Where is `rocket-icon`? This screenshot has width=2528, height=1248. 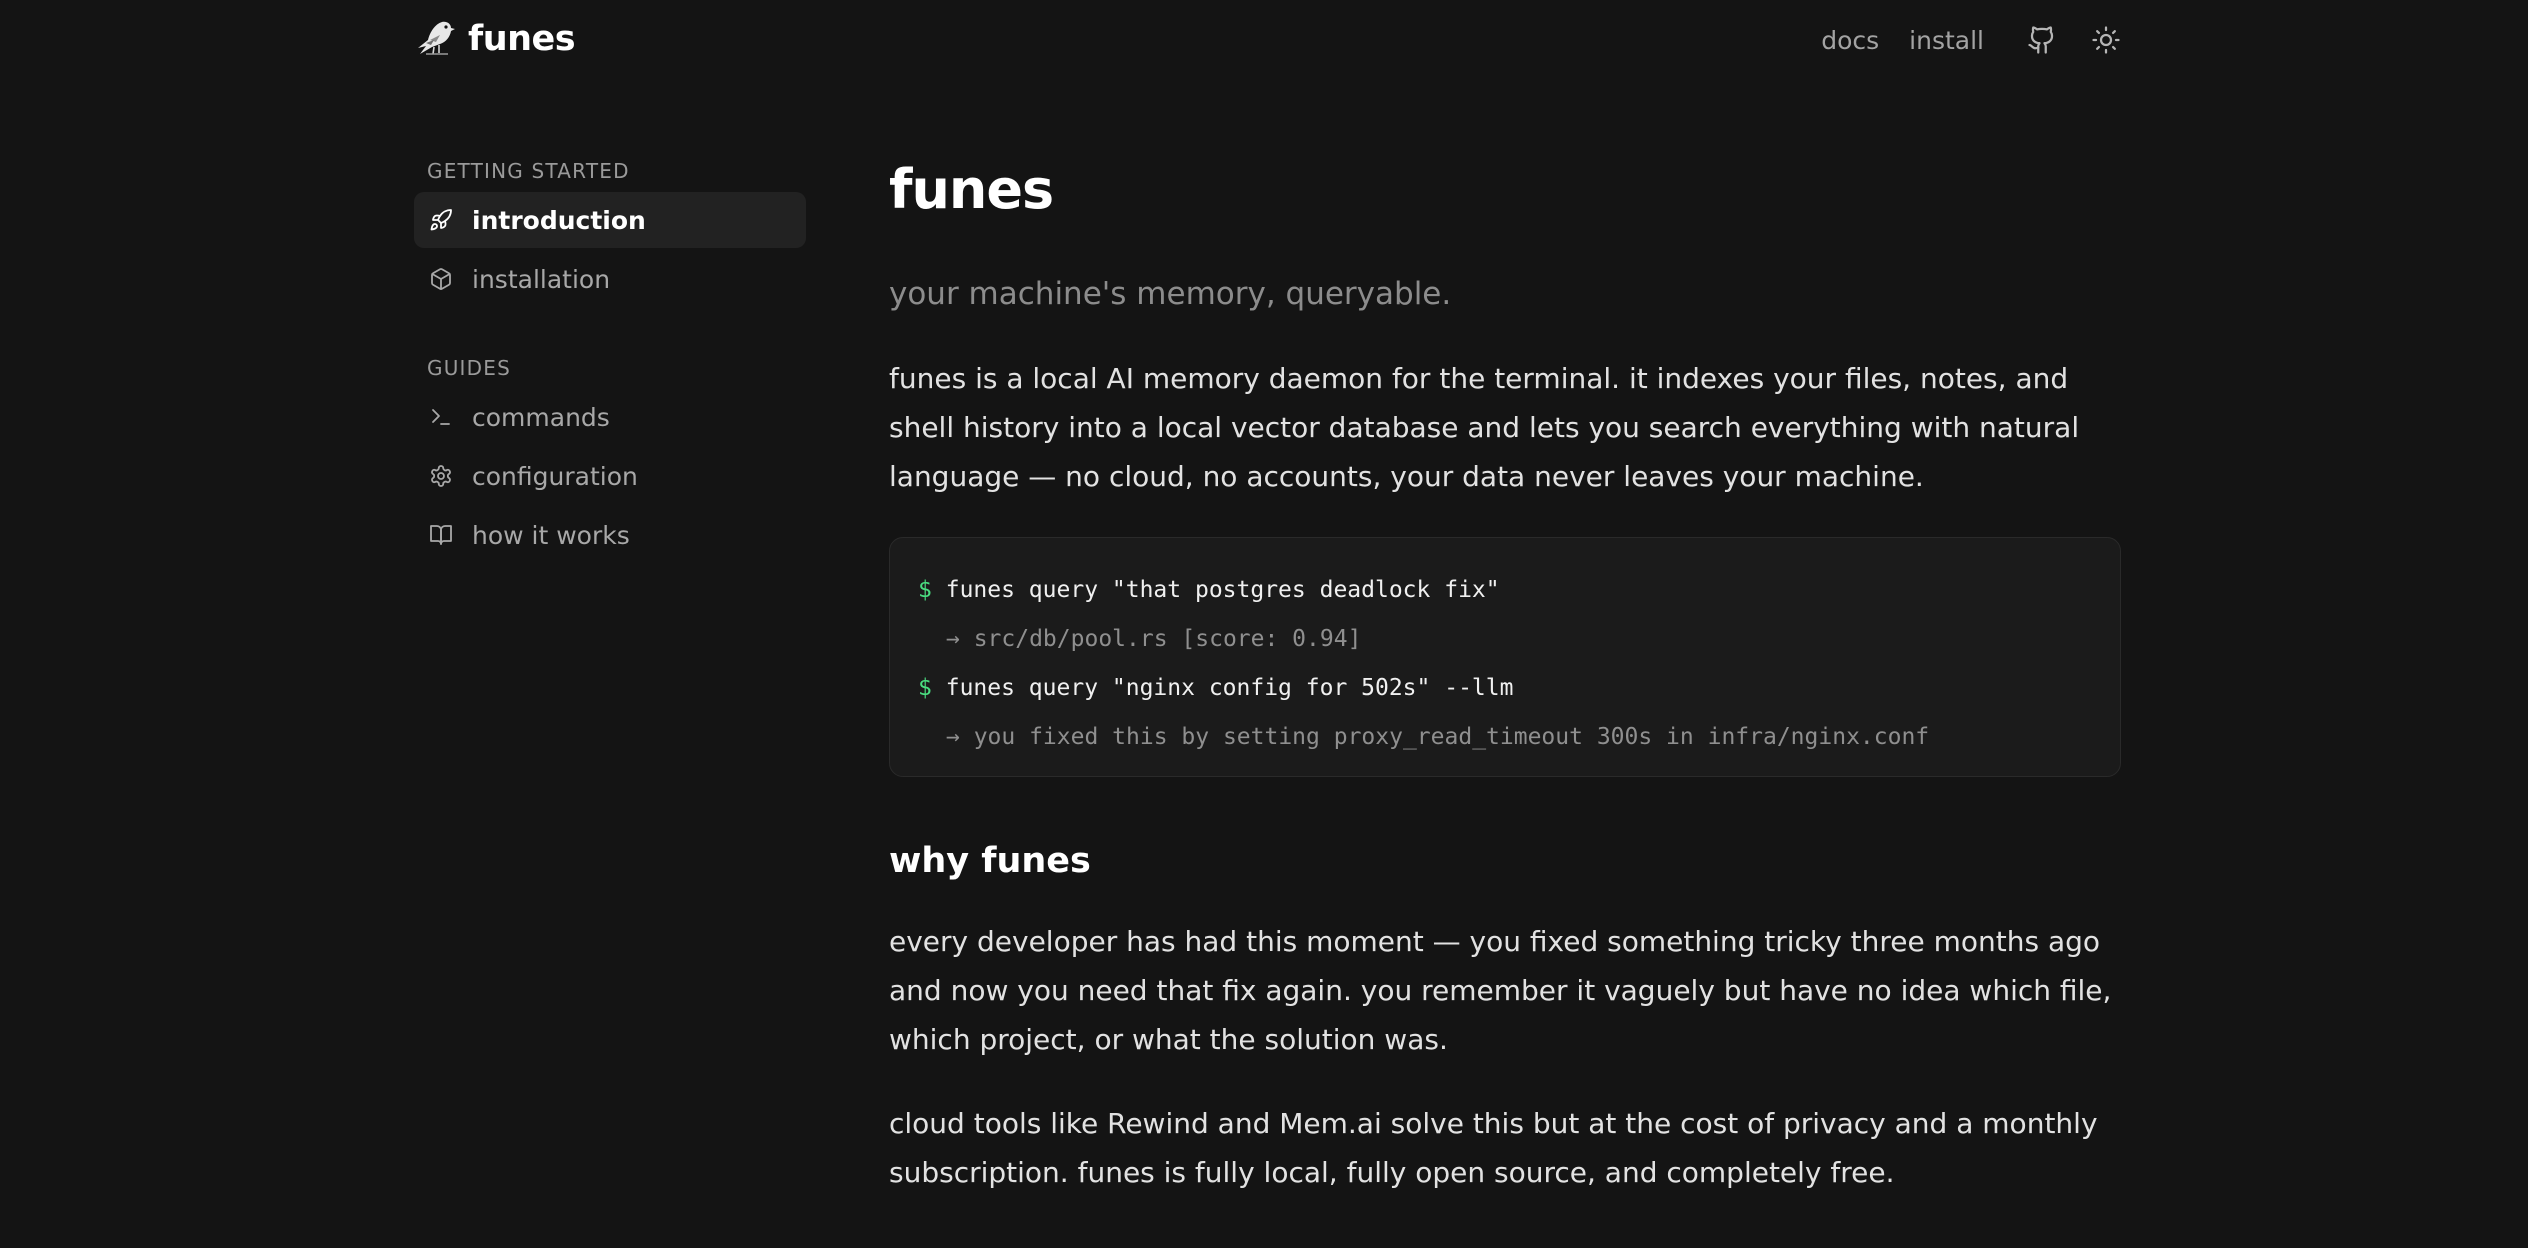 rocket-icon is located at coordinates (441, 220).